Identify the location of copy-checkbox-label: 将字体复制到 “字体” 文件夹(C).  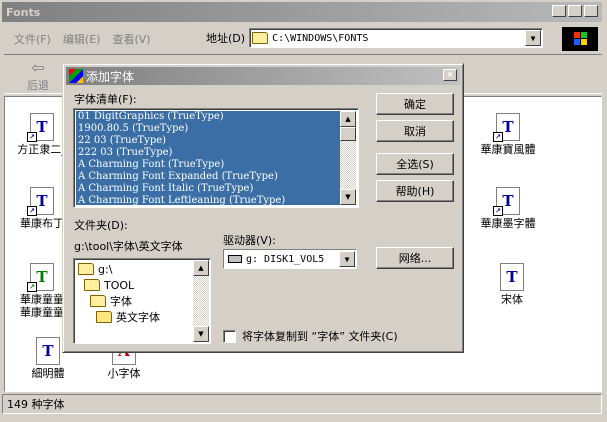
(320, 336).